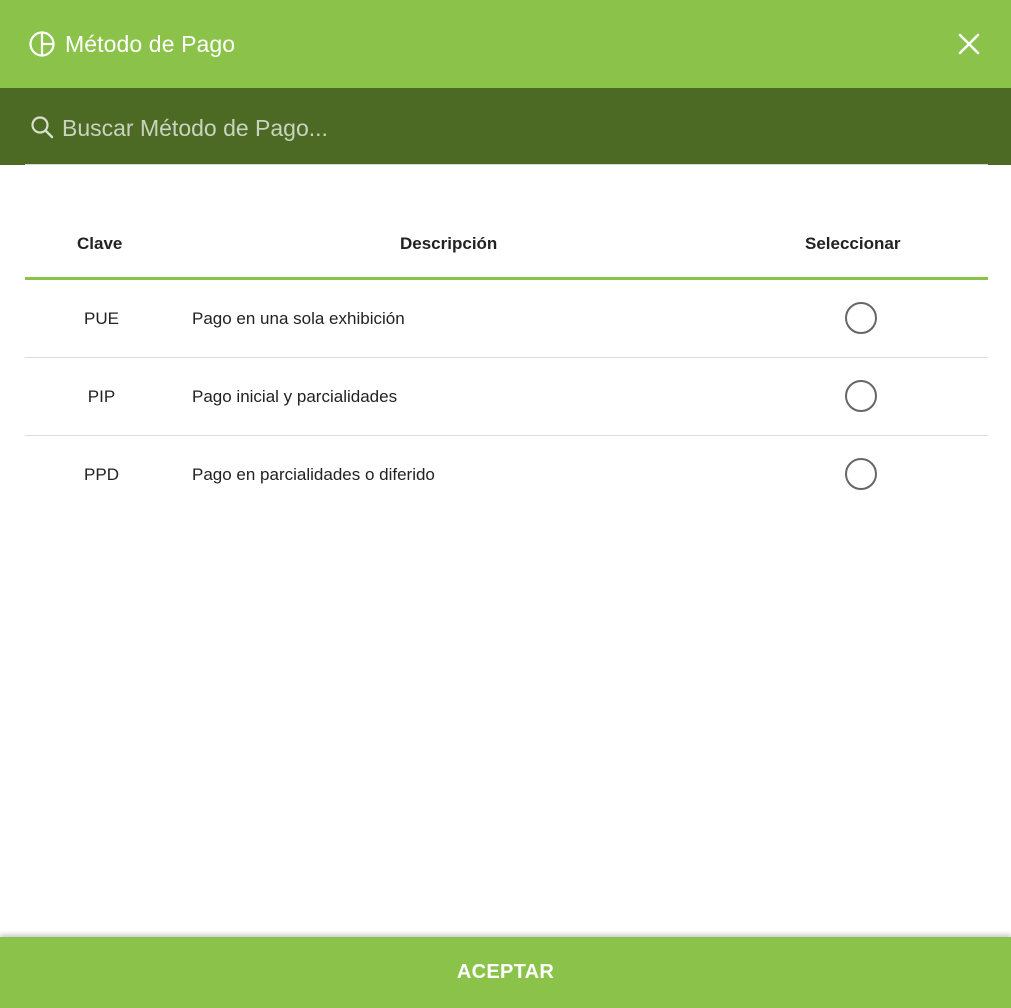 This screenshot has height=1008, width=1011. Describe the element at coordinates (100, 243) in the screenshot. I see `header-clave: Clave` at that location.